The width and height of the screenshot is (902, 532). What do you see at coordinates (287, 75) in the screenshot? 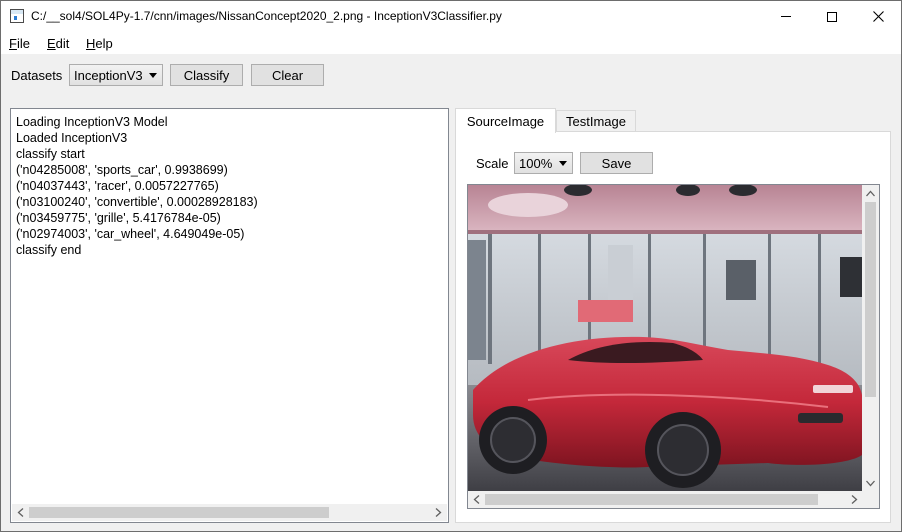
I see `clear-button: Clear` at bounding box center [287, 75].